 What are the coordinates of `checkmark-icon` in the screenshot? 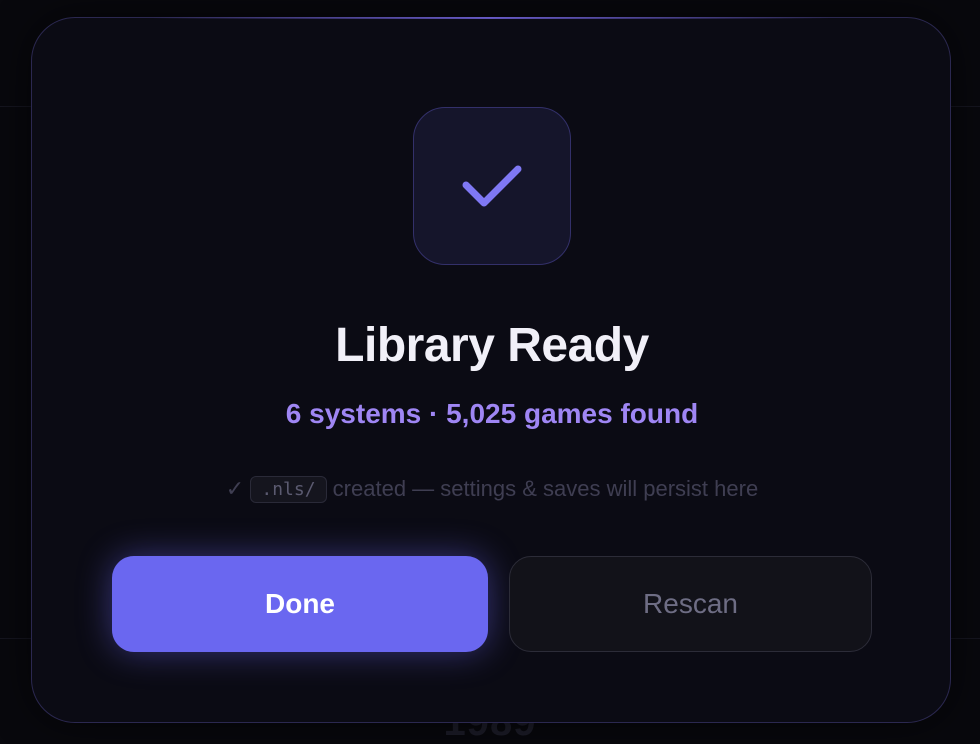 It's located at (492, 186).